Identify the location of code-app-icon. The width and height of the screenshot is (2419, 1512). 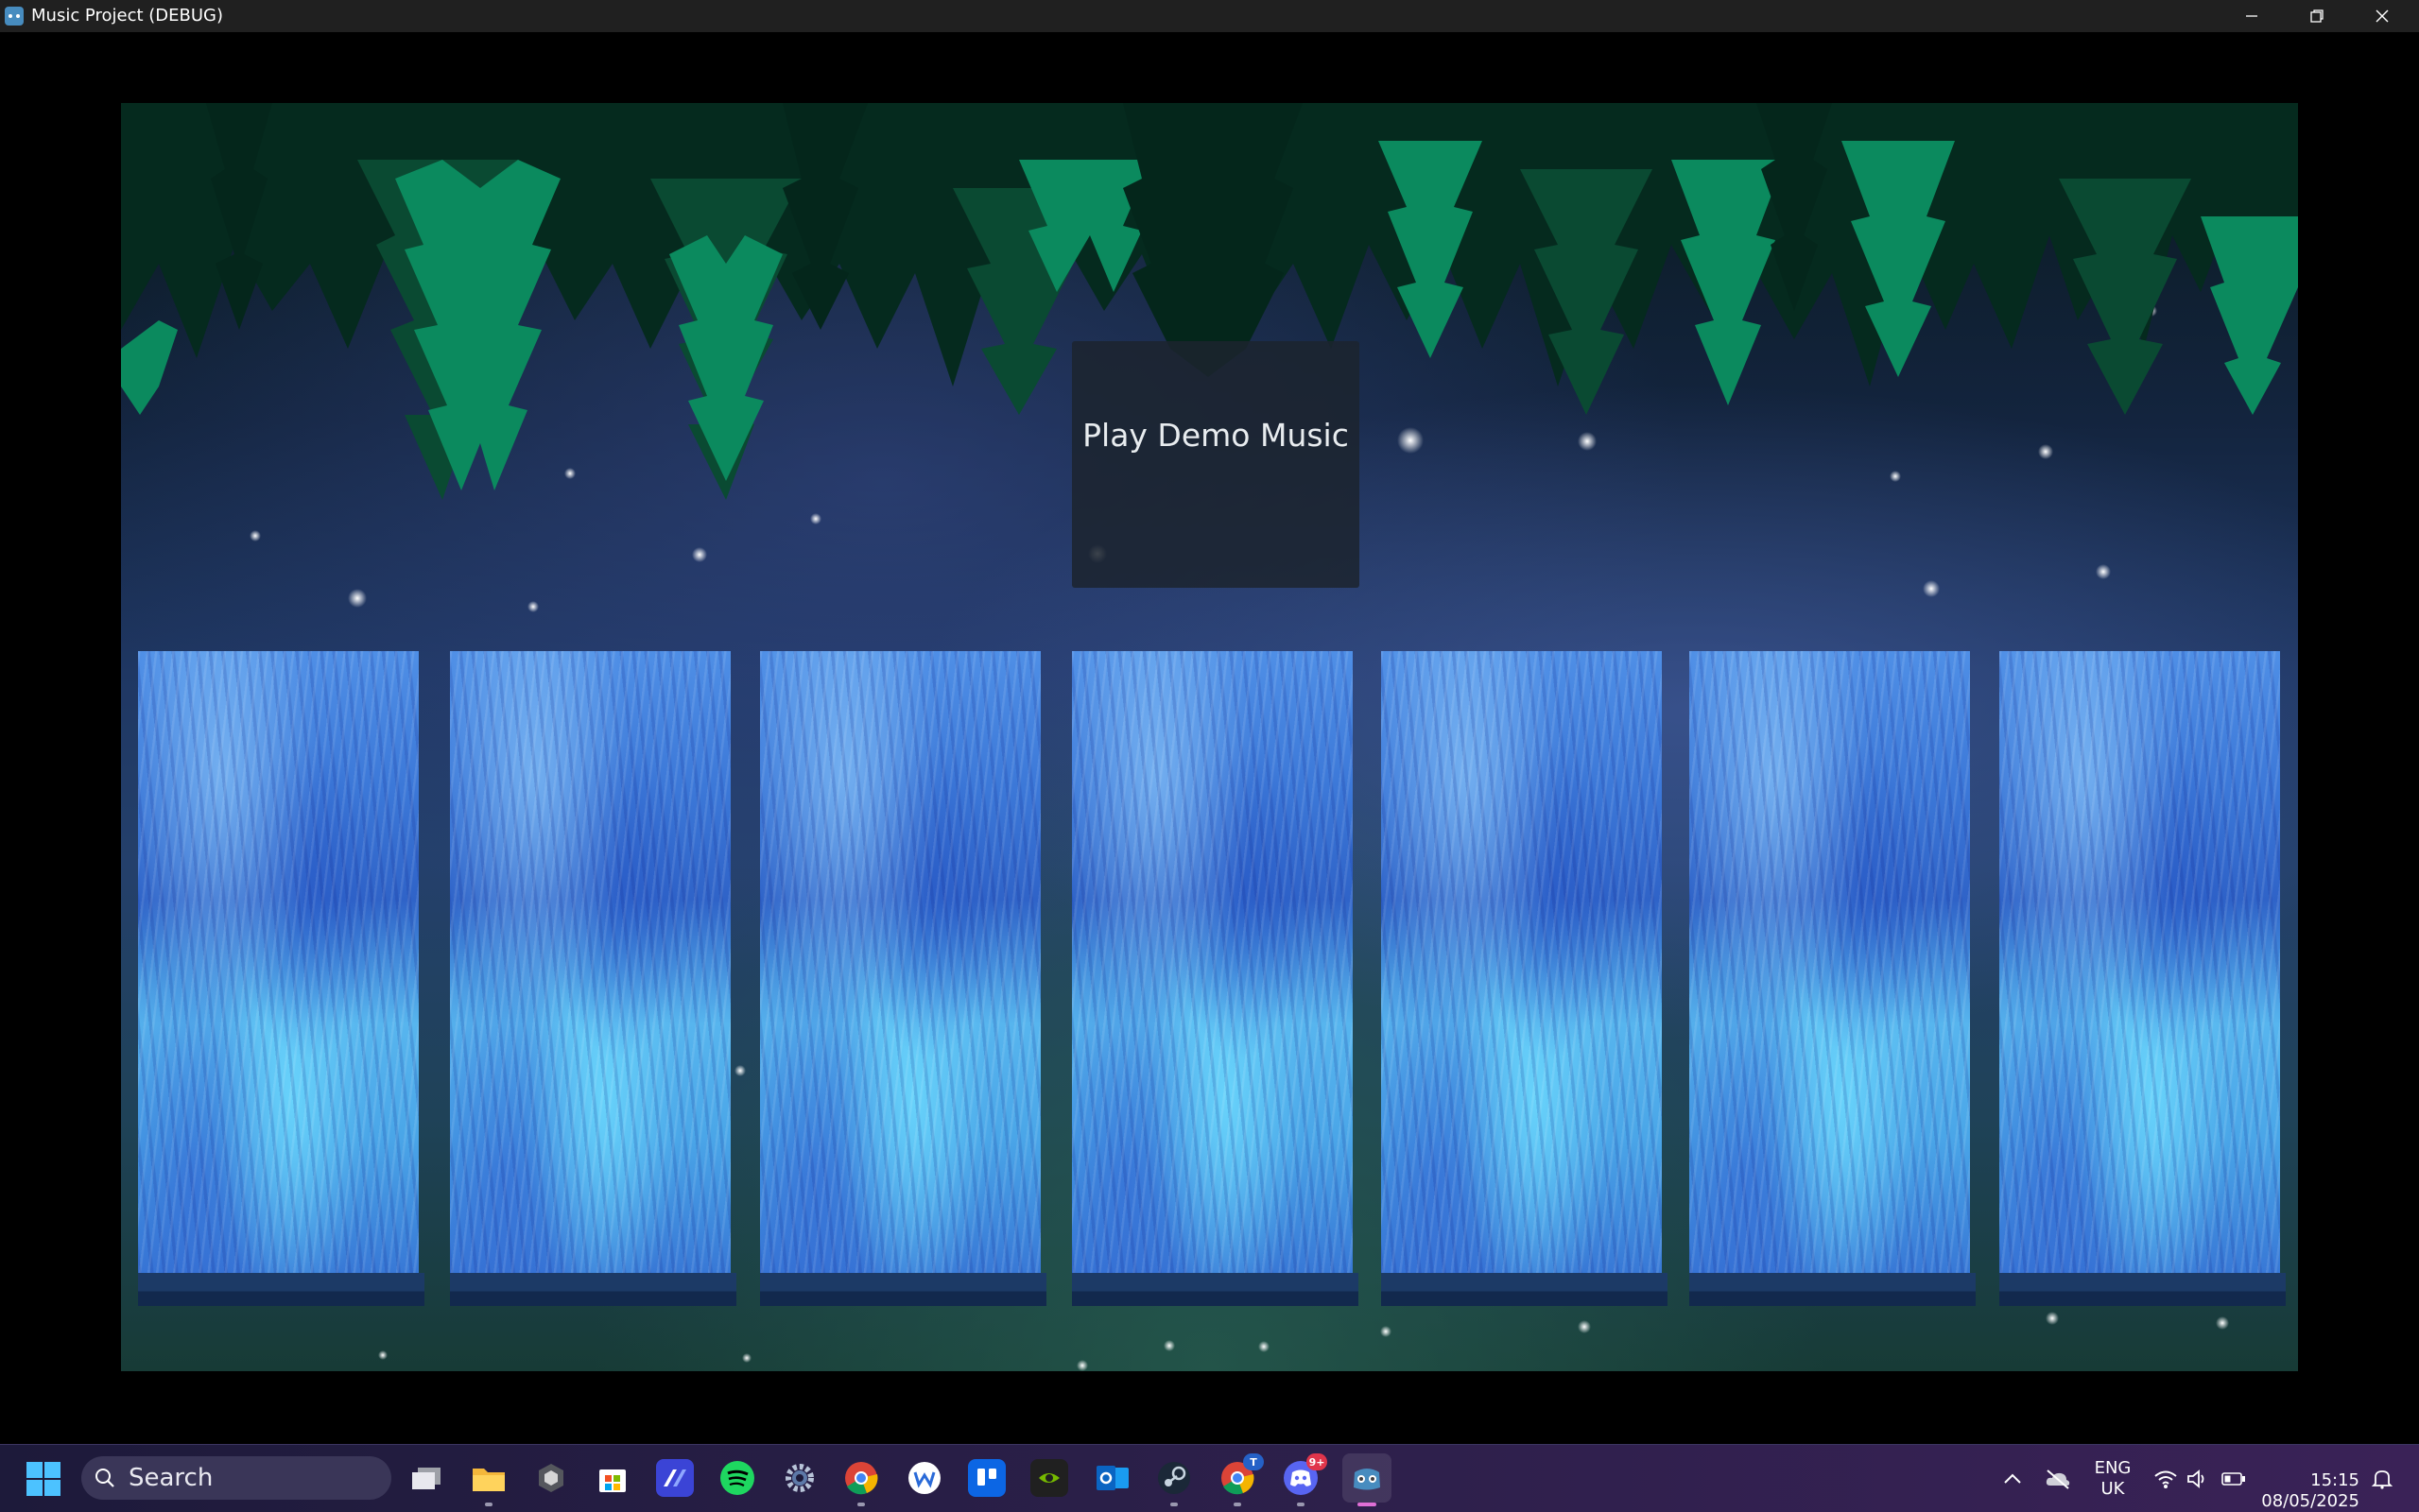
(675, 1478).